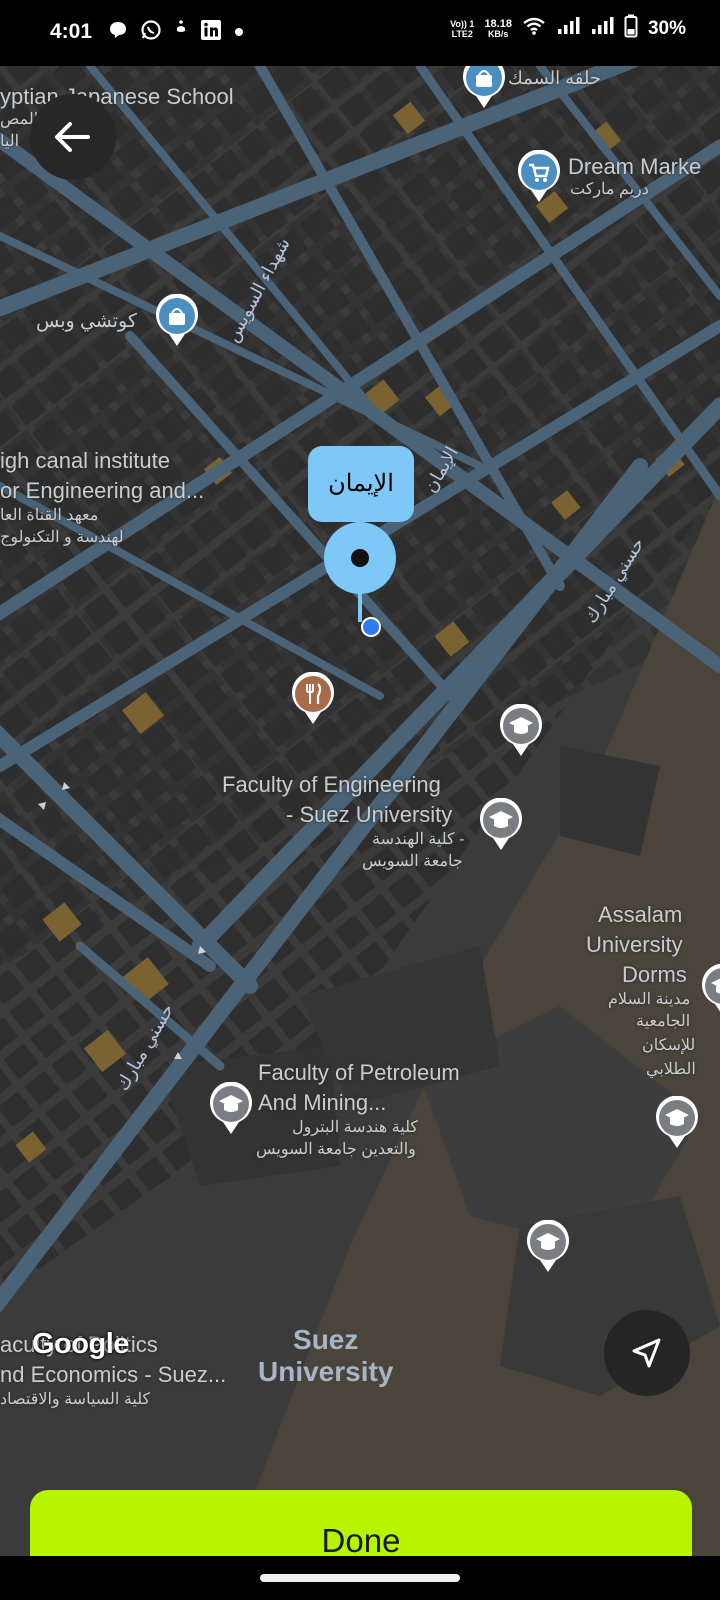 The height and width of the screenshot is (1600, 720). What do you see at coordinates (151, 32) in the screenshot?
I see `whatsapp-icon` at bounding box center [151, 32].